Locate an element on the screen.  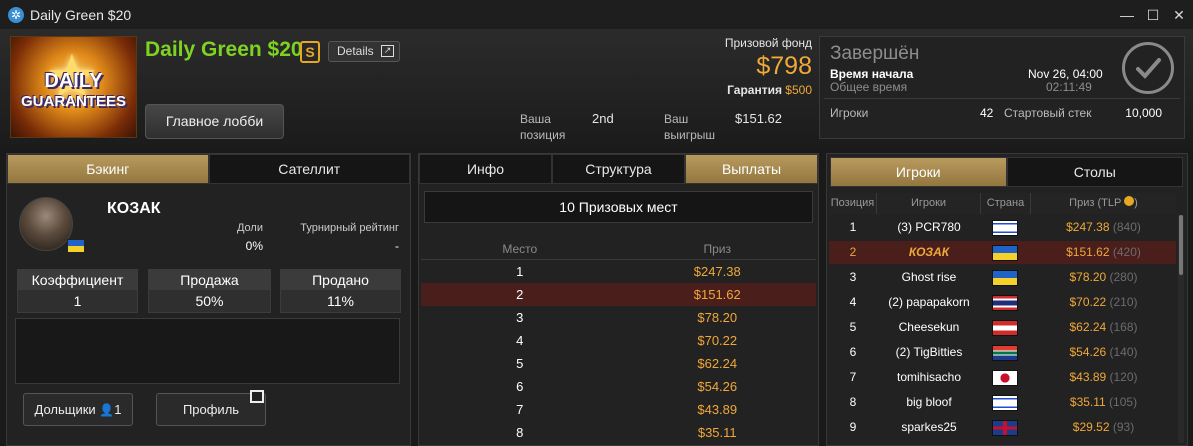
tlp-value: (420) is located at coordinates (1126, 252).